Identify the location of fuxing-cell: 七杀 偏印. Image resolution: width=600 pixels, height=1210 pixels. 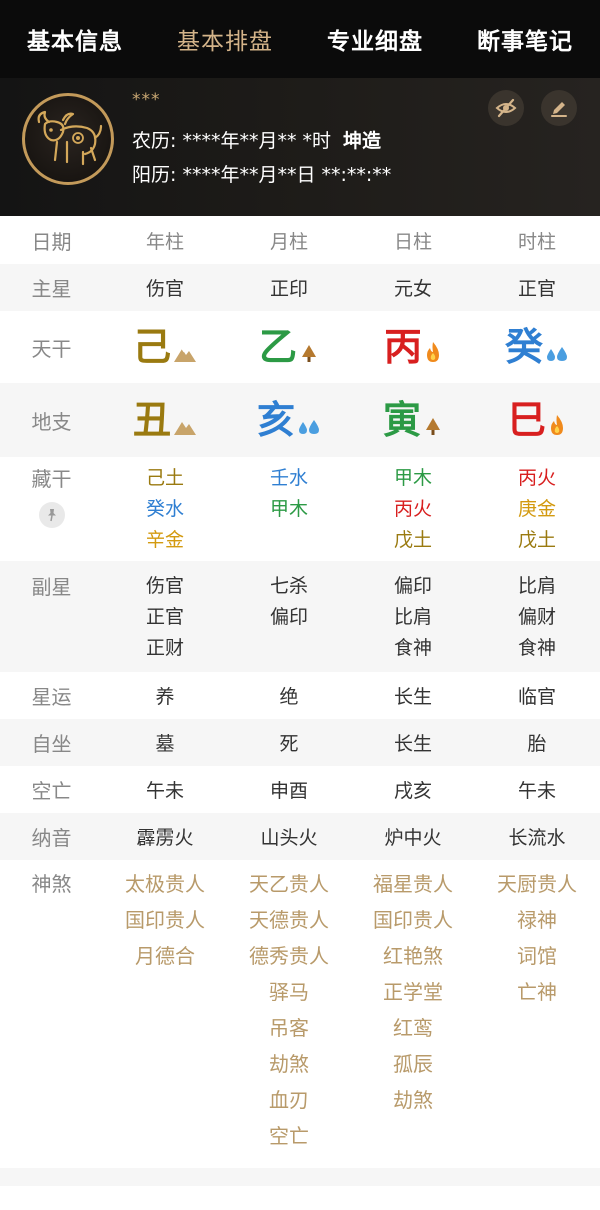
(289, 602).